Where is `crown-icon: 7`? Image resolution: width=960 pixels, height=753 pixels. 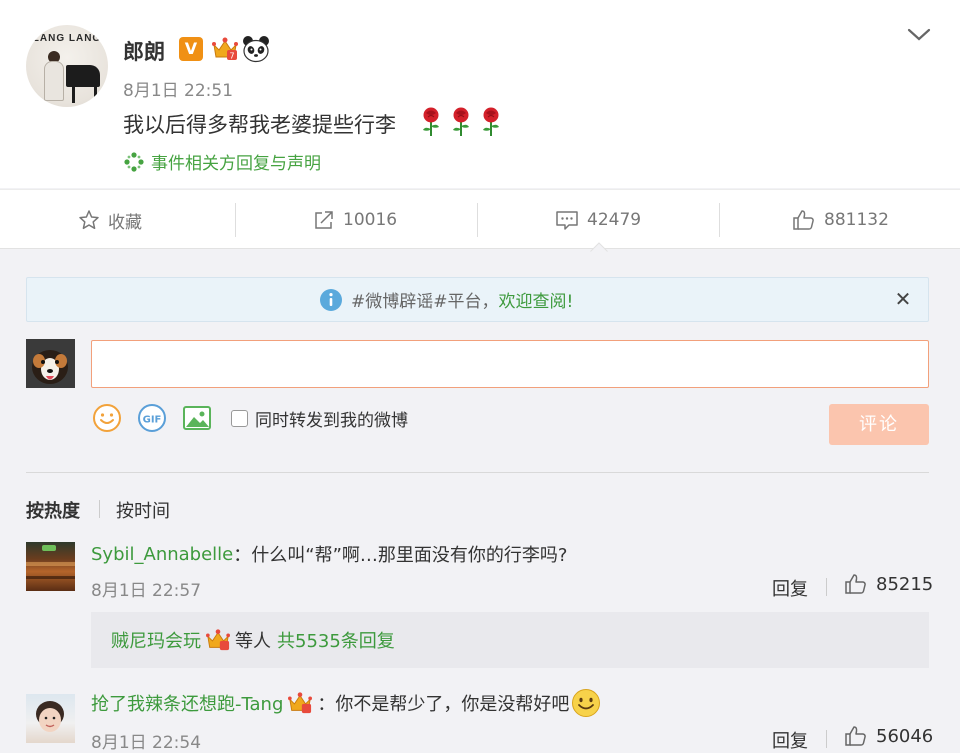 crown-icon: 7 is located at coordinates (225, 49).